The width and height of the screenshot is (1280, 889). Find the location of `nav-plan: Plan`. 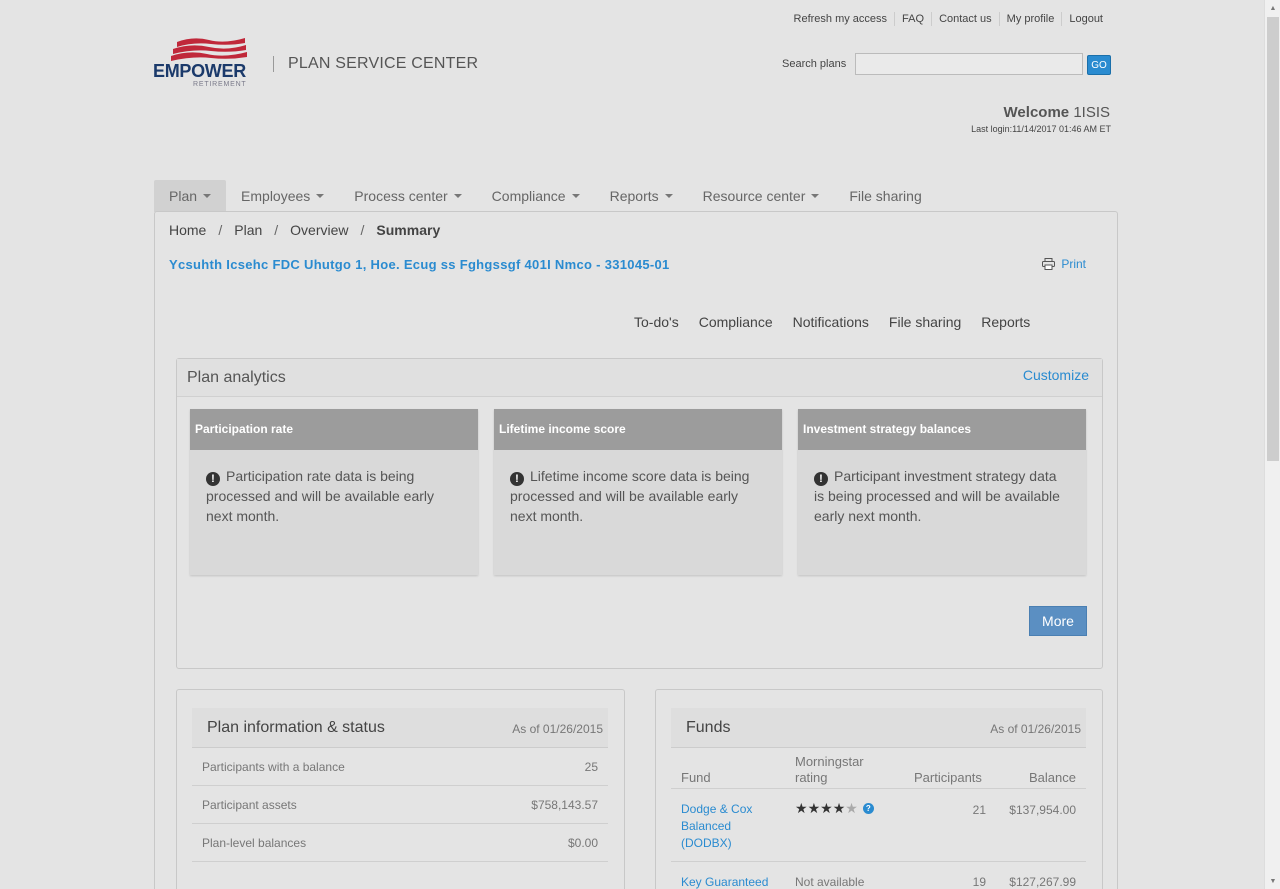

nav-plan: Plan is located at coordinates (190, 196).